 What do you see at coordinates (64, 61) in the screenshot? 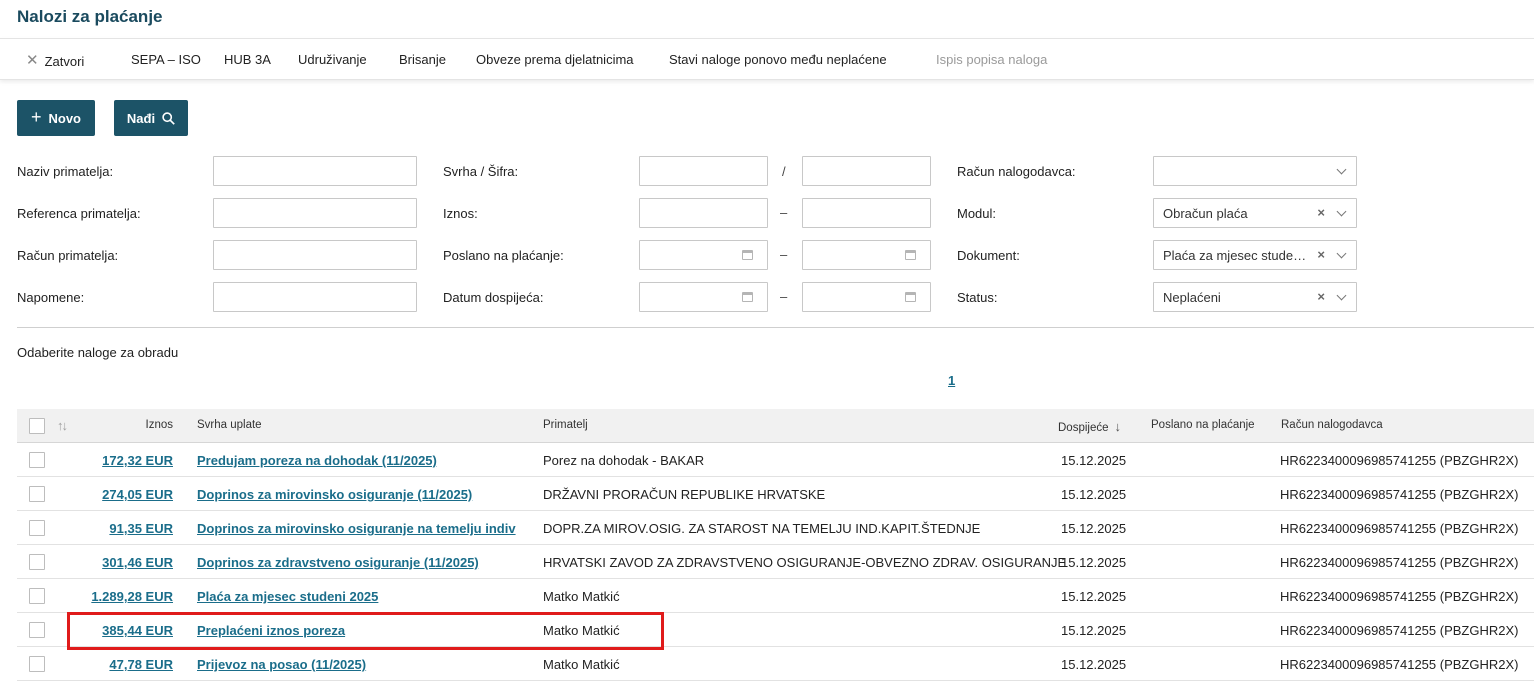
I see `close-label: Zatvori` at bounding box center [64, 61].